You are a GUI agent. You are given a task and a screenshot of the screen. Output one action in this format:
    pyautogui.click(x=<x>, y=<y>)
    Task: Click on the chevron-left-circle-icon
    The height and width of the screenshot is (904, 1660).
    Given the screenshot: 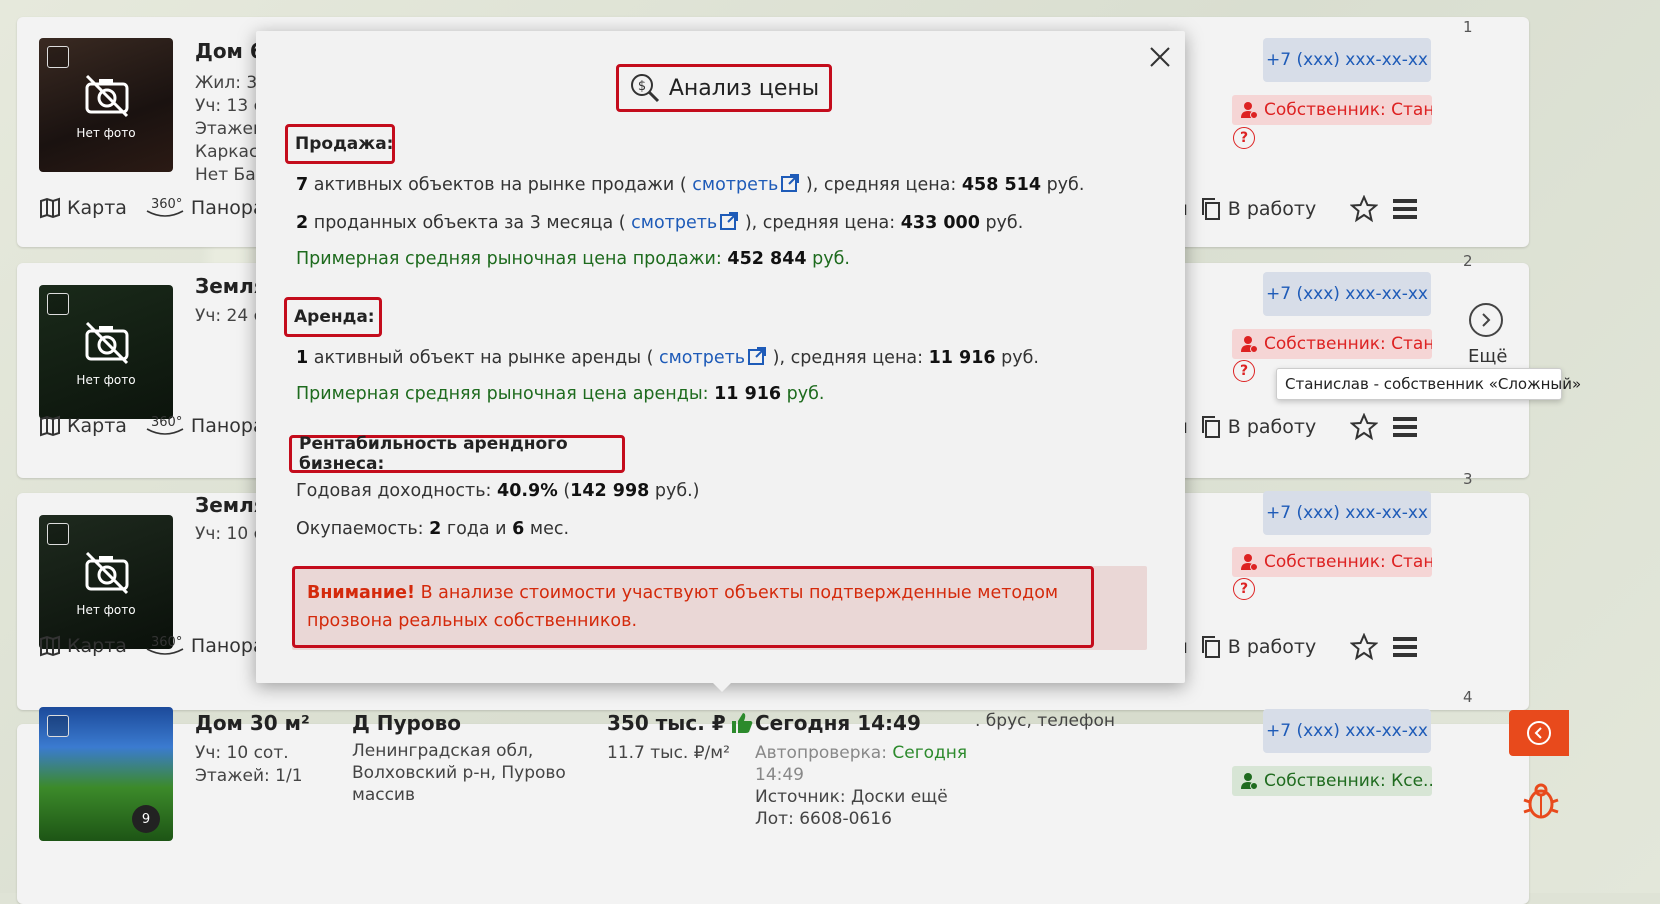 What is the action you would take?
    pyautogui.click(x=1539, y=733)
    